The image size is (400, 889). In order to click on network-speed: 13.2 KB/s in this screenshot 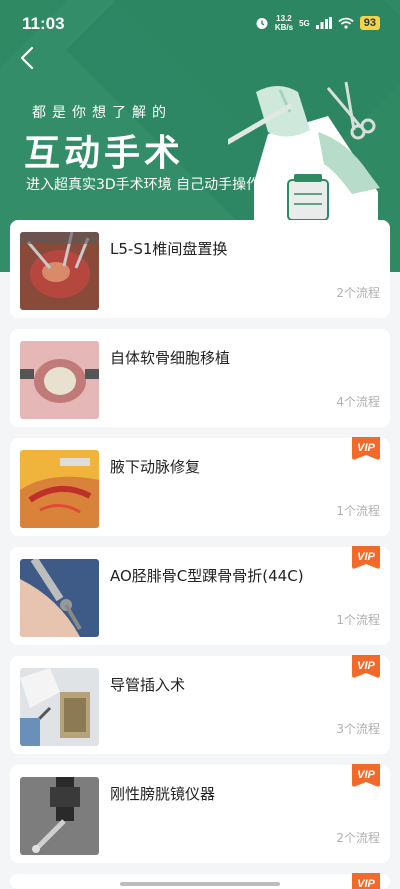, I will do `click(284, 23)`.